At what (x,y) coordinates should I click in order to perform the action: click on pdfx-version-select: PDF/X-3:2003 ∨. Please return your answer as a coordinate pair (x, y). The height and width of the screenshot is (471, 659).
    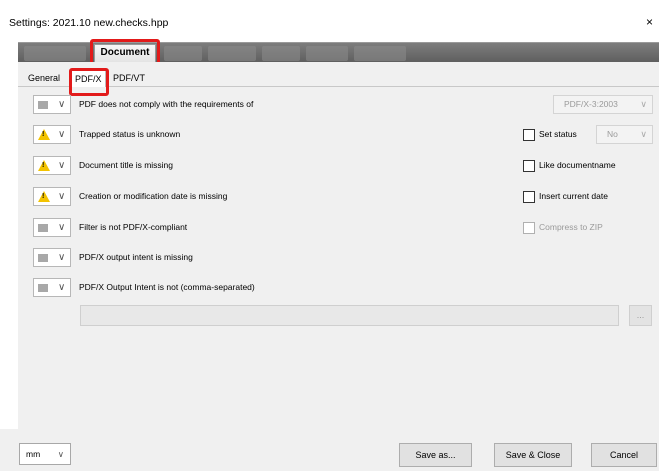
    Looking at the image, I should click on (603, 104).